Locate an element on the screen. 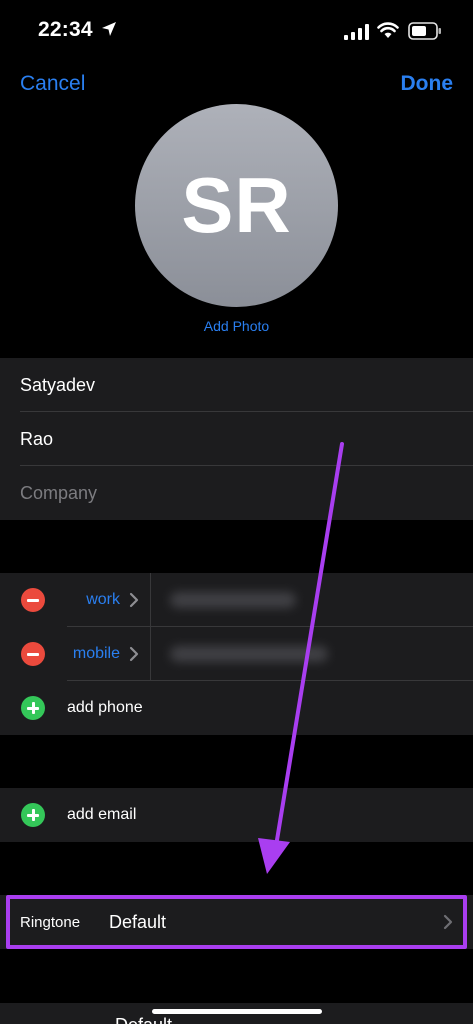 This screenshot has width=473, height=1024. cancel-button: Cancel is located at coordinates (52, 84).